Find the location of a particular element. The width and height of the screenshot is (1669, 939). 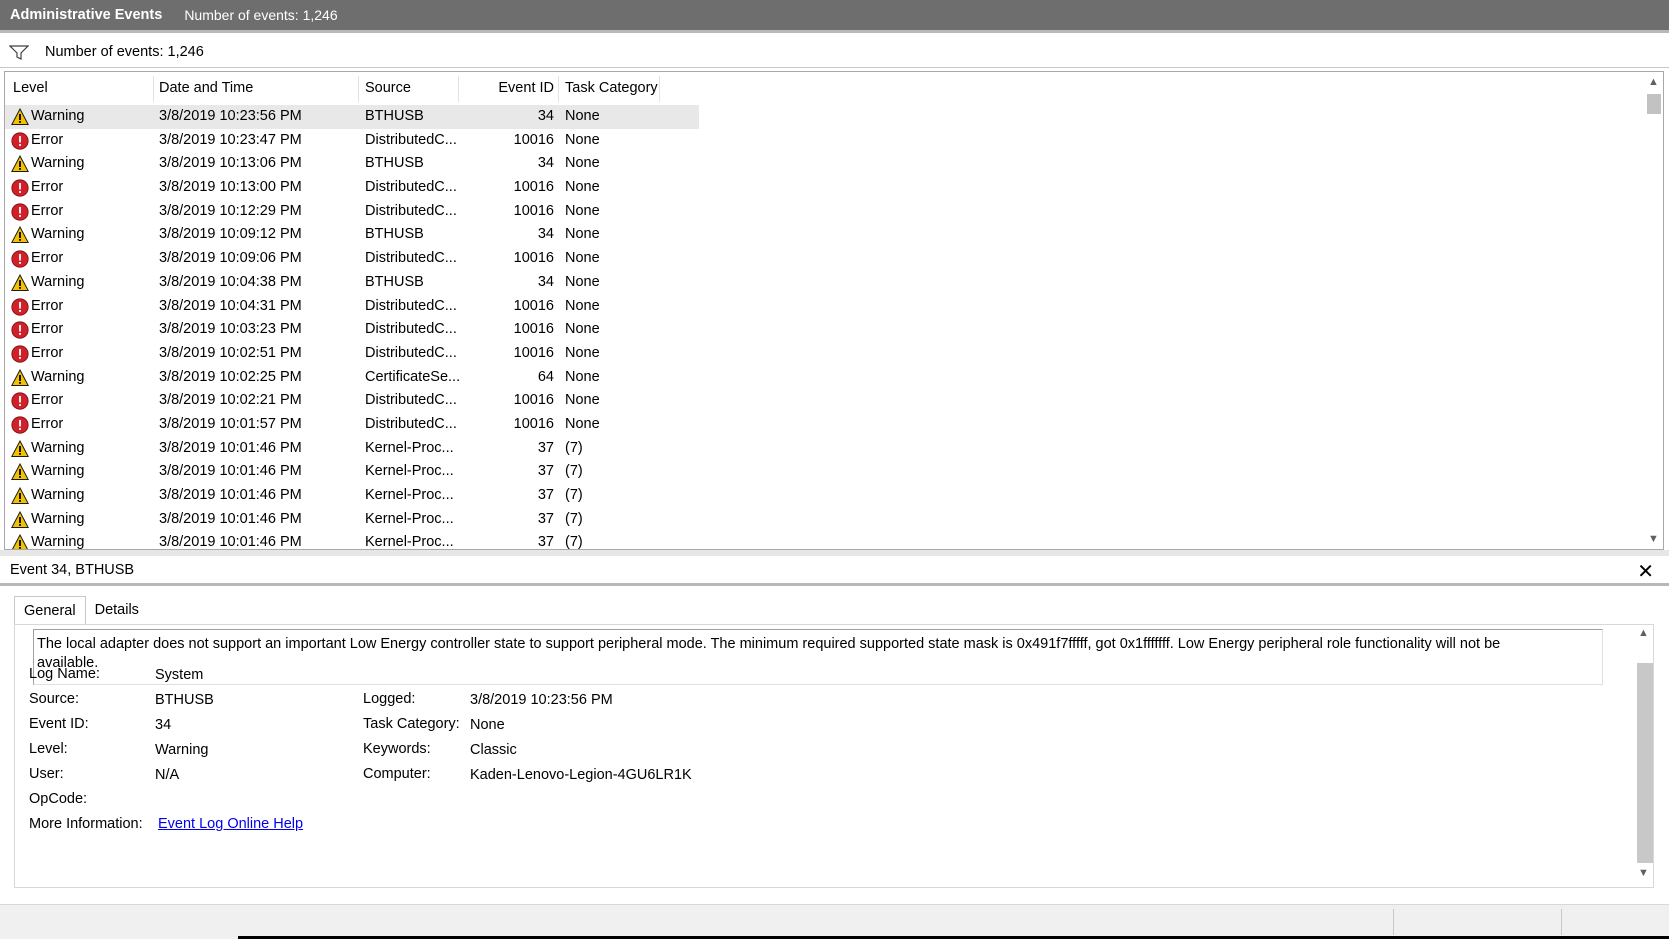

scroll-up-arrow-icon: ▲ is located at coordinates (1653, 82).